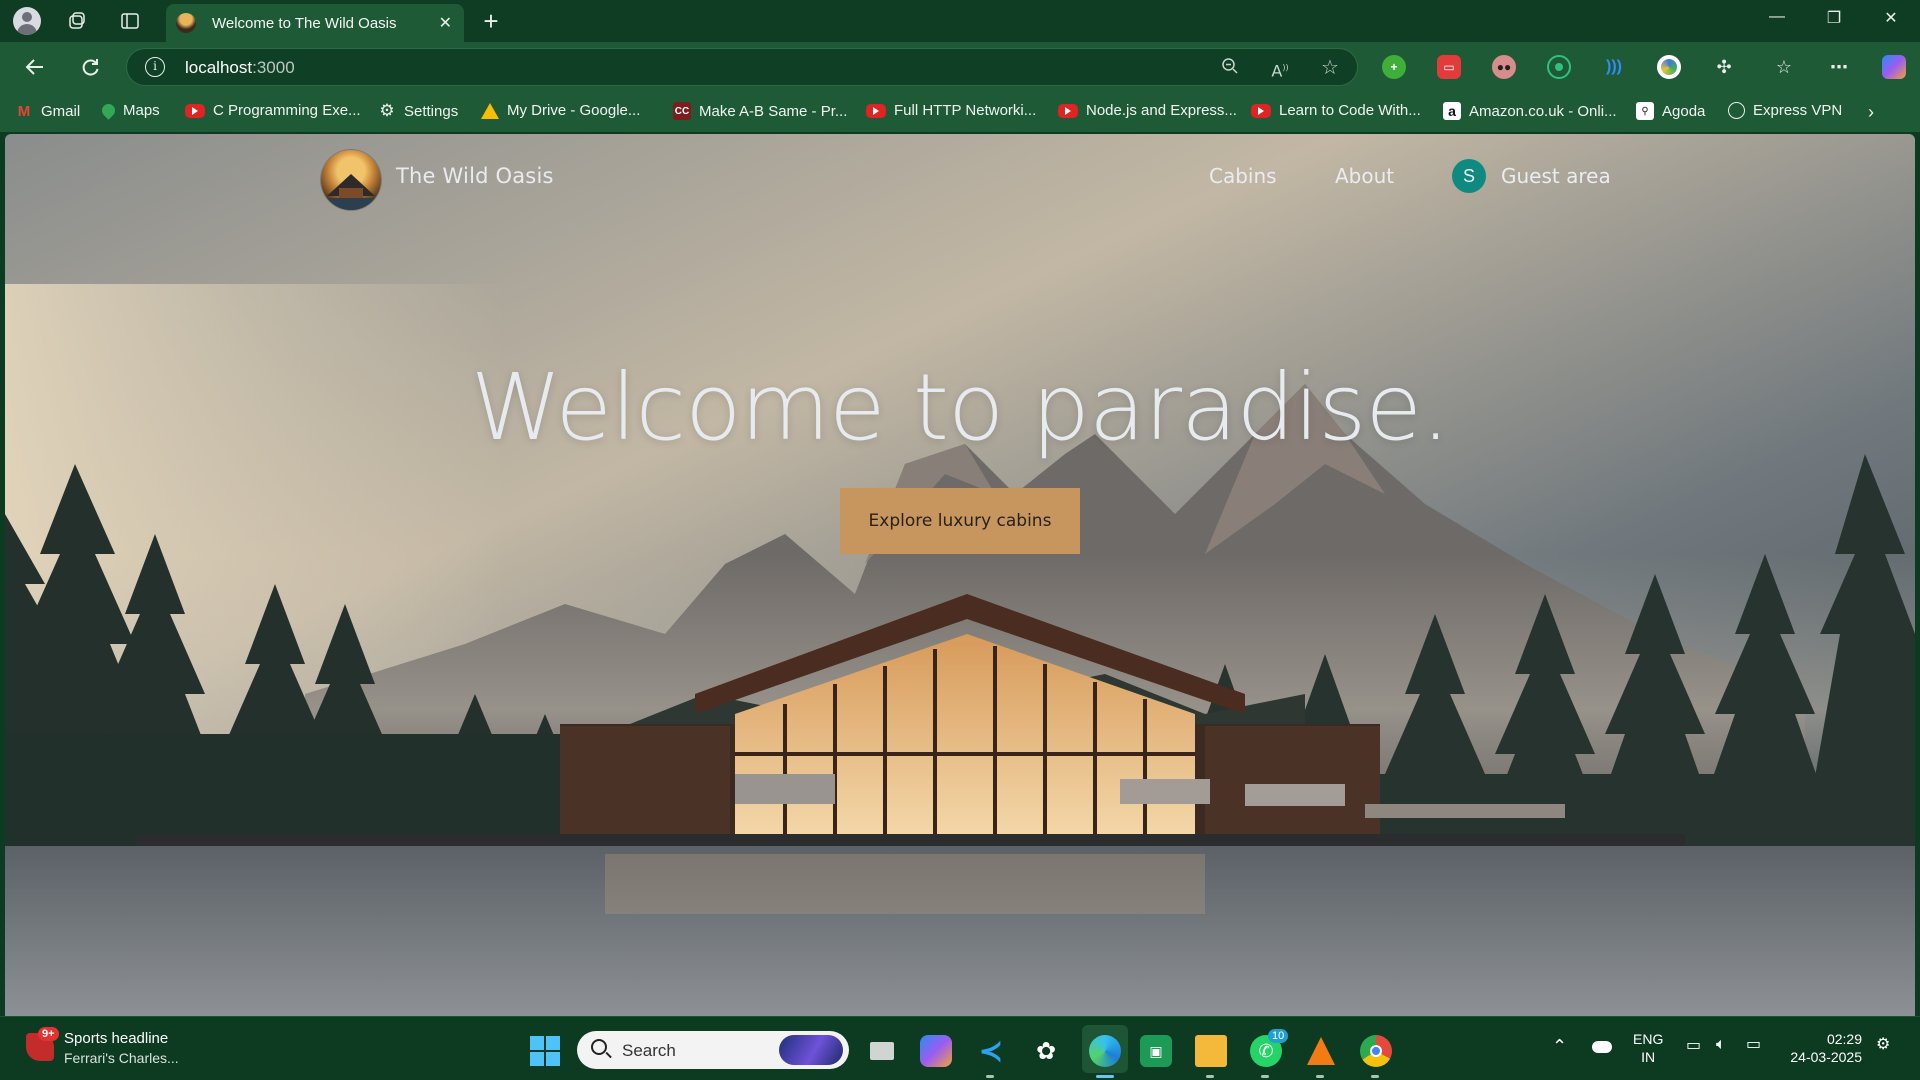 The height and width of the screenshot is (1080, 1920). What do you see at coordinates (445, 23) in the screenshot?
I see `tab-close-icon: ✕` at bounding box center [445, 23].